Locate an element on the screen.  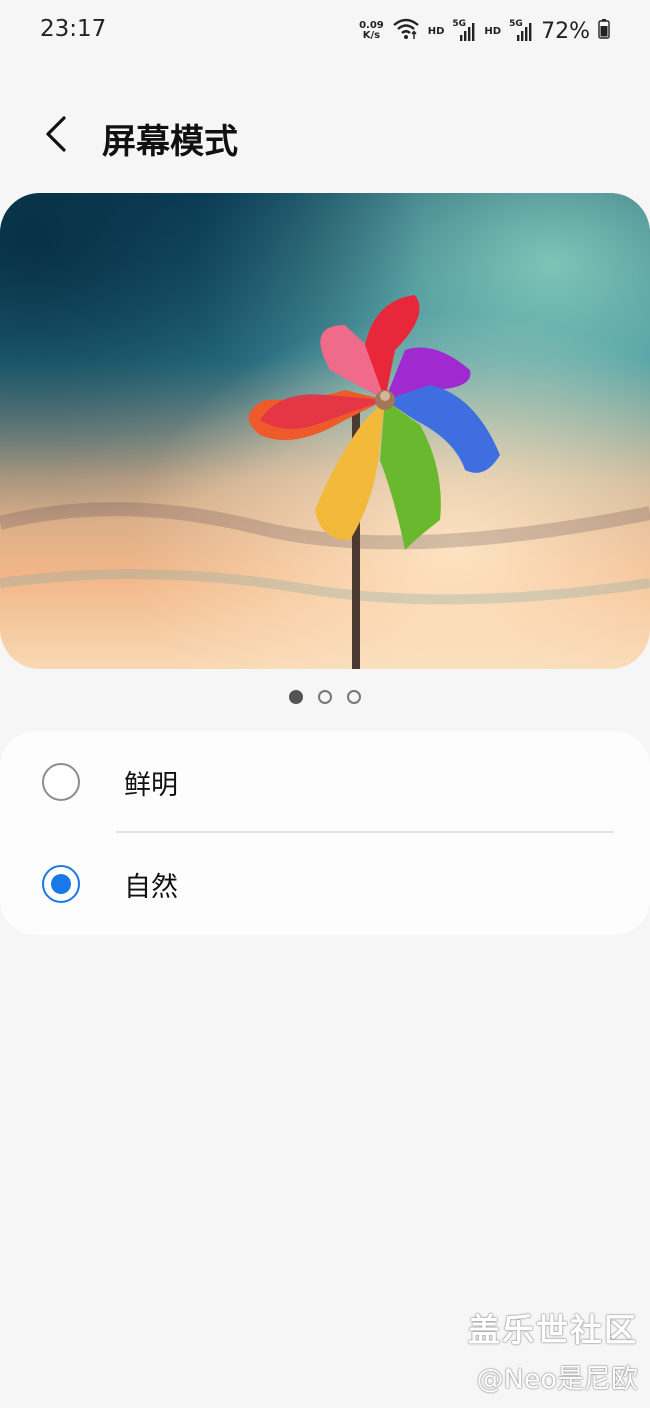
screen-mode-options: 鲜明 自然 is located at coordinates (325, 833).